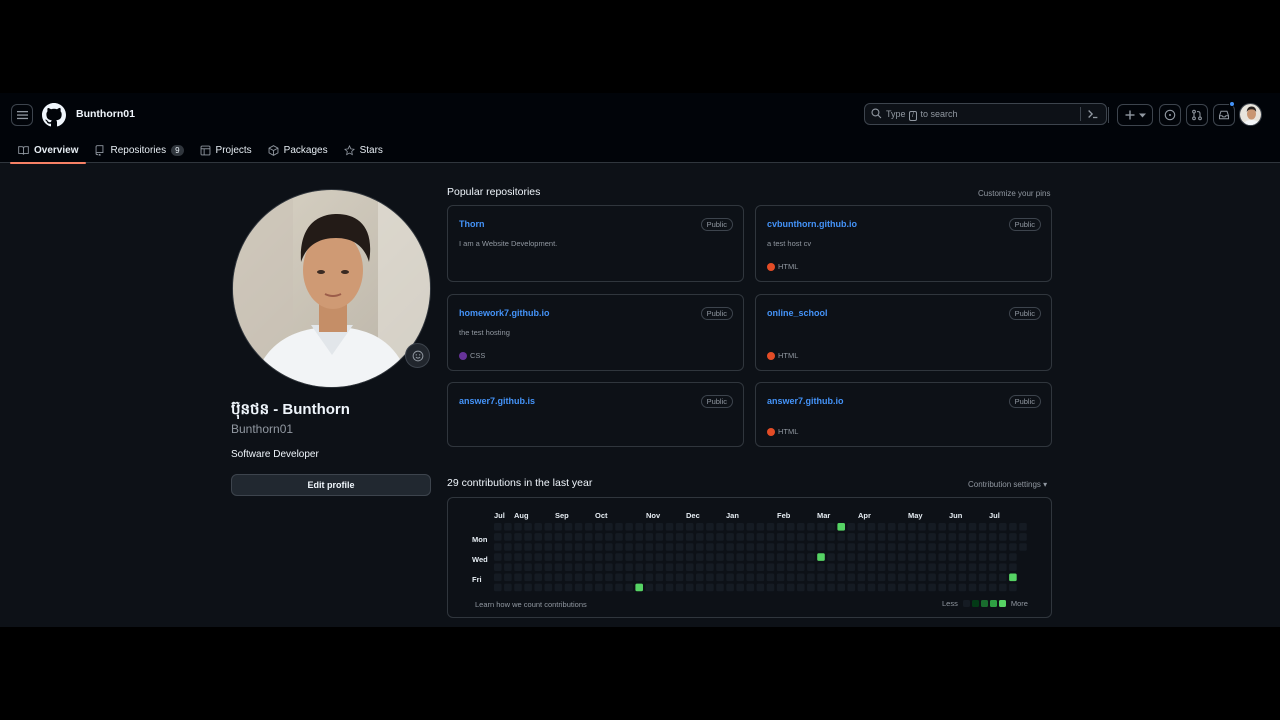  What do you see at coordinates (363, 150) in the screenshot?
I see `tab-stars: Stars` at bounding box center [363, 150].